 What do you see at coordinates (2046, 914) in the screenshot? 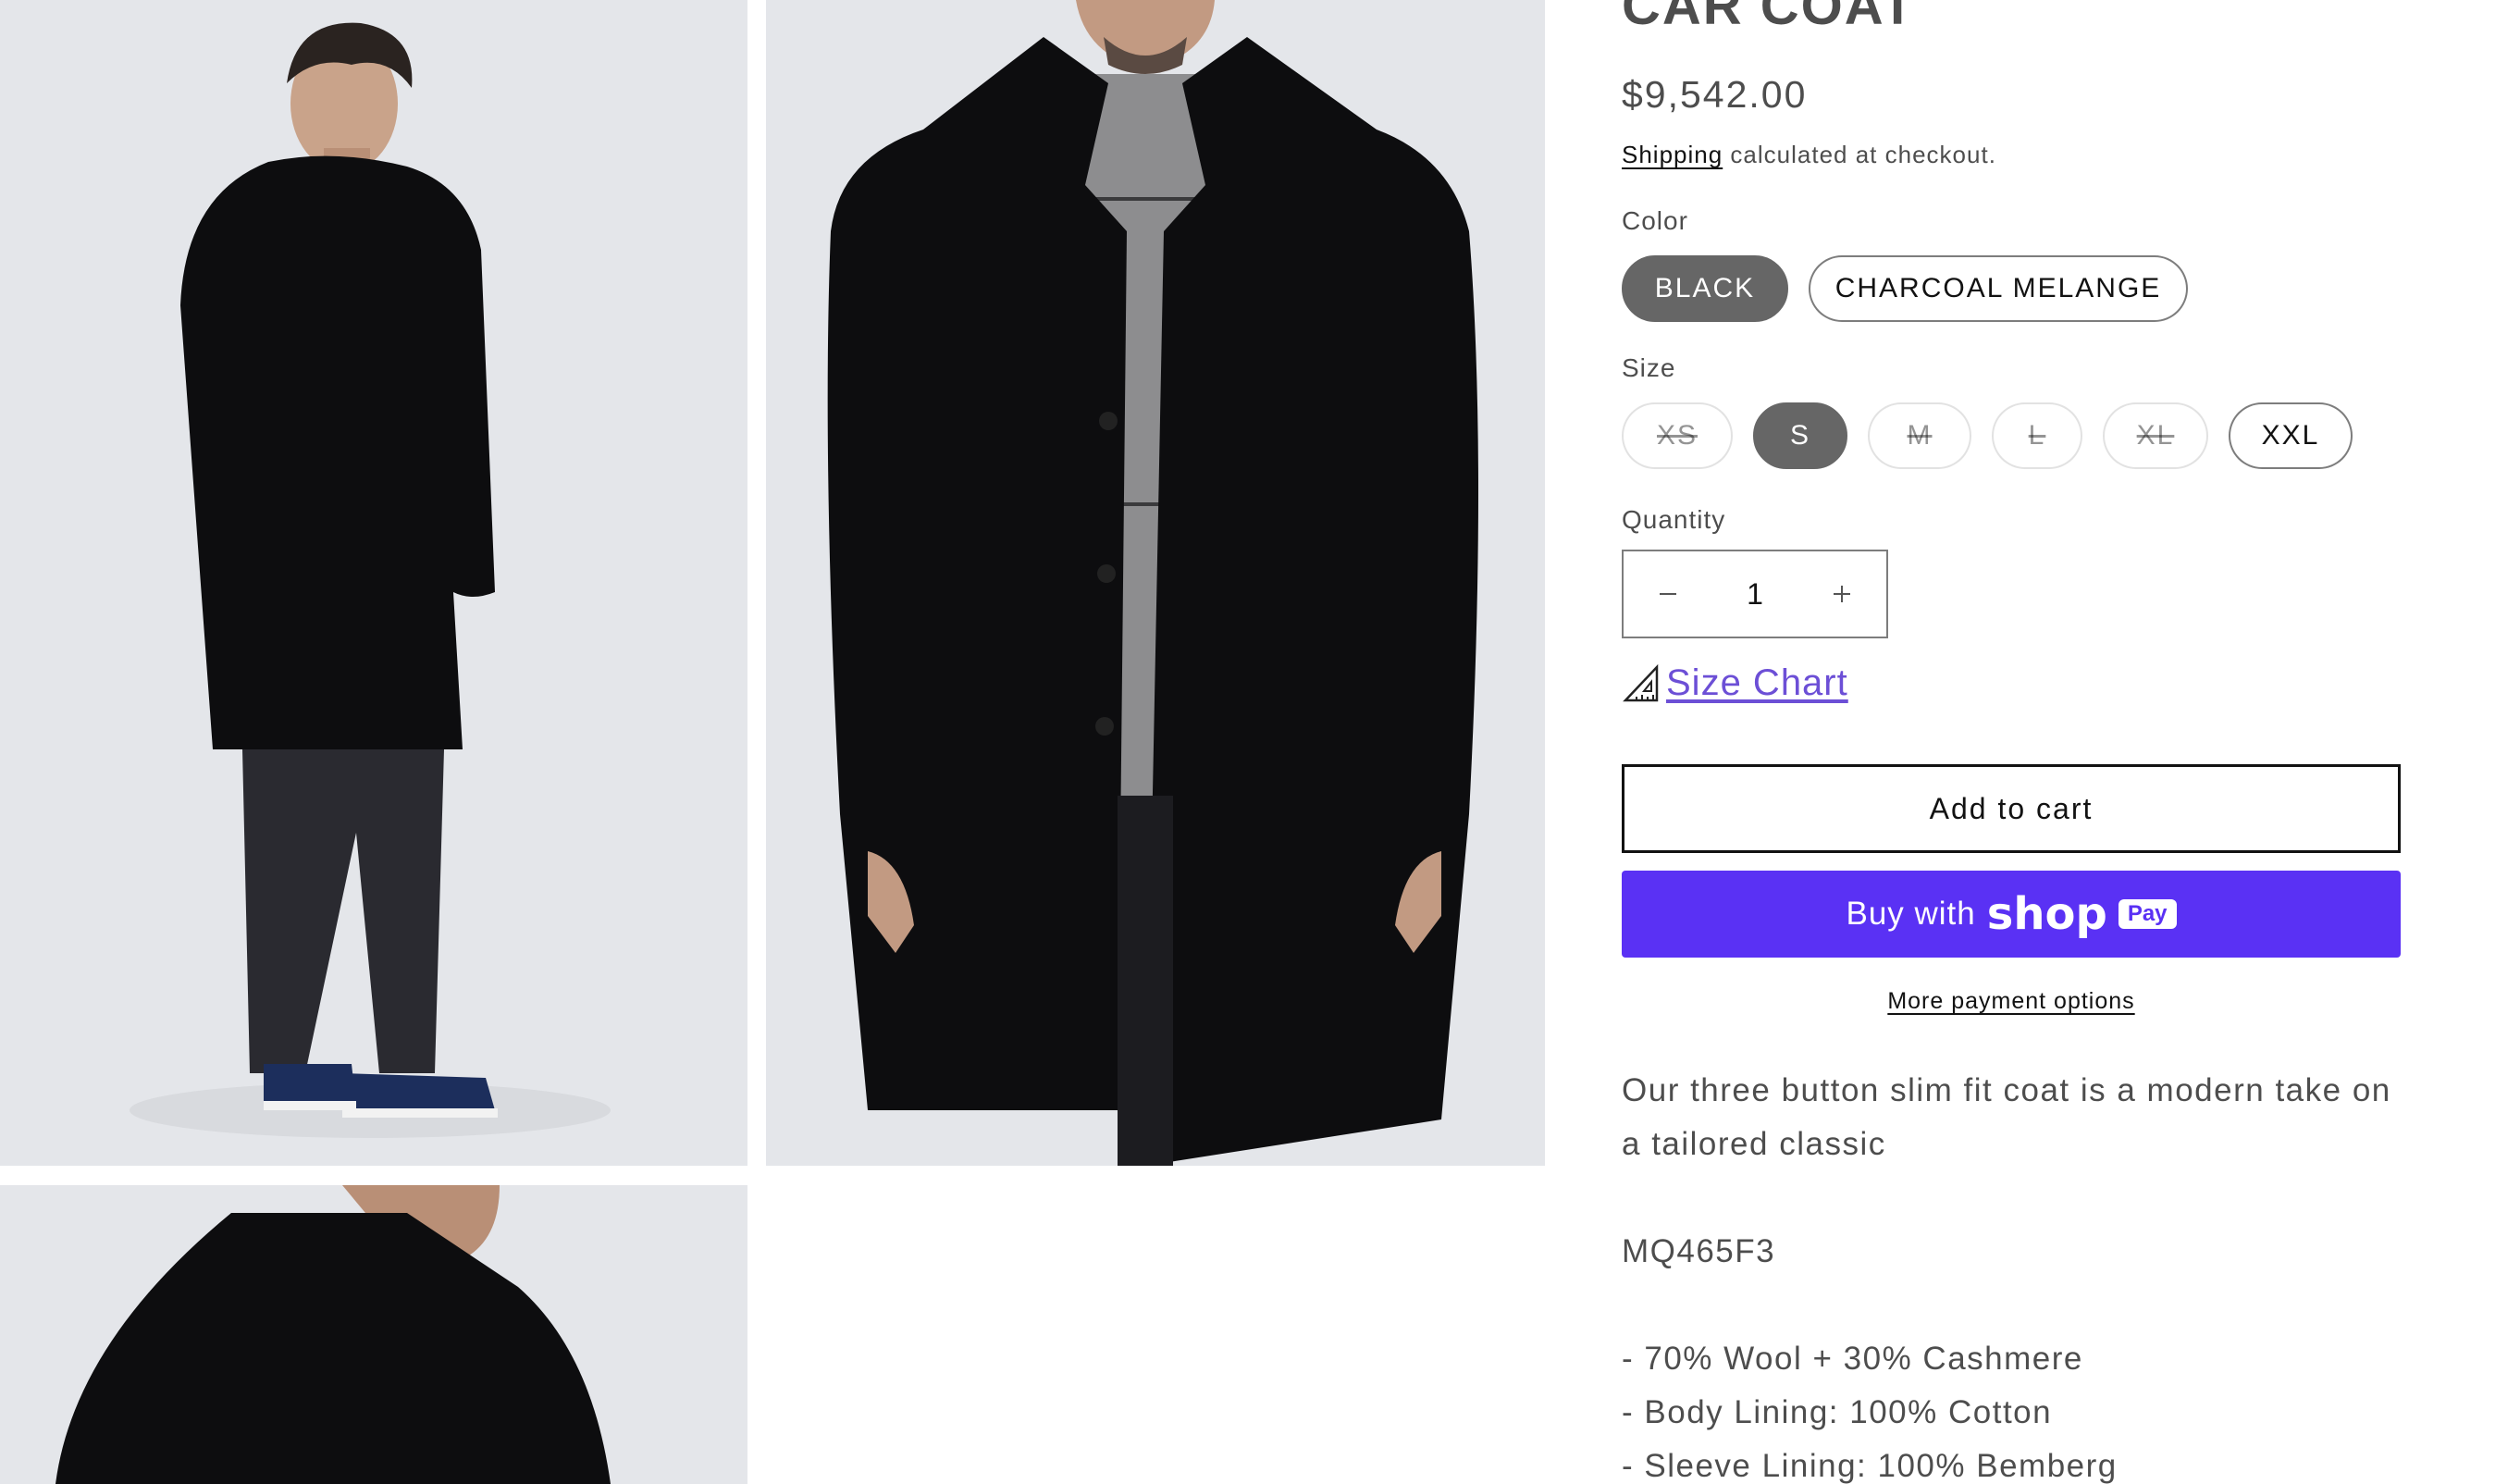
I see `shop-pay-logo-text: shop` at bounding box center [2046, 914].